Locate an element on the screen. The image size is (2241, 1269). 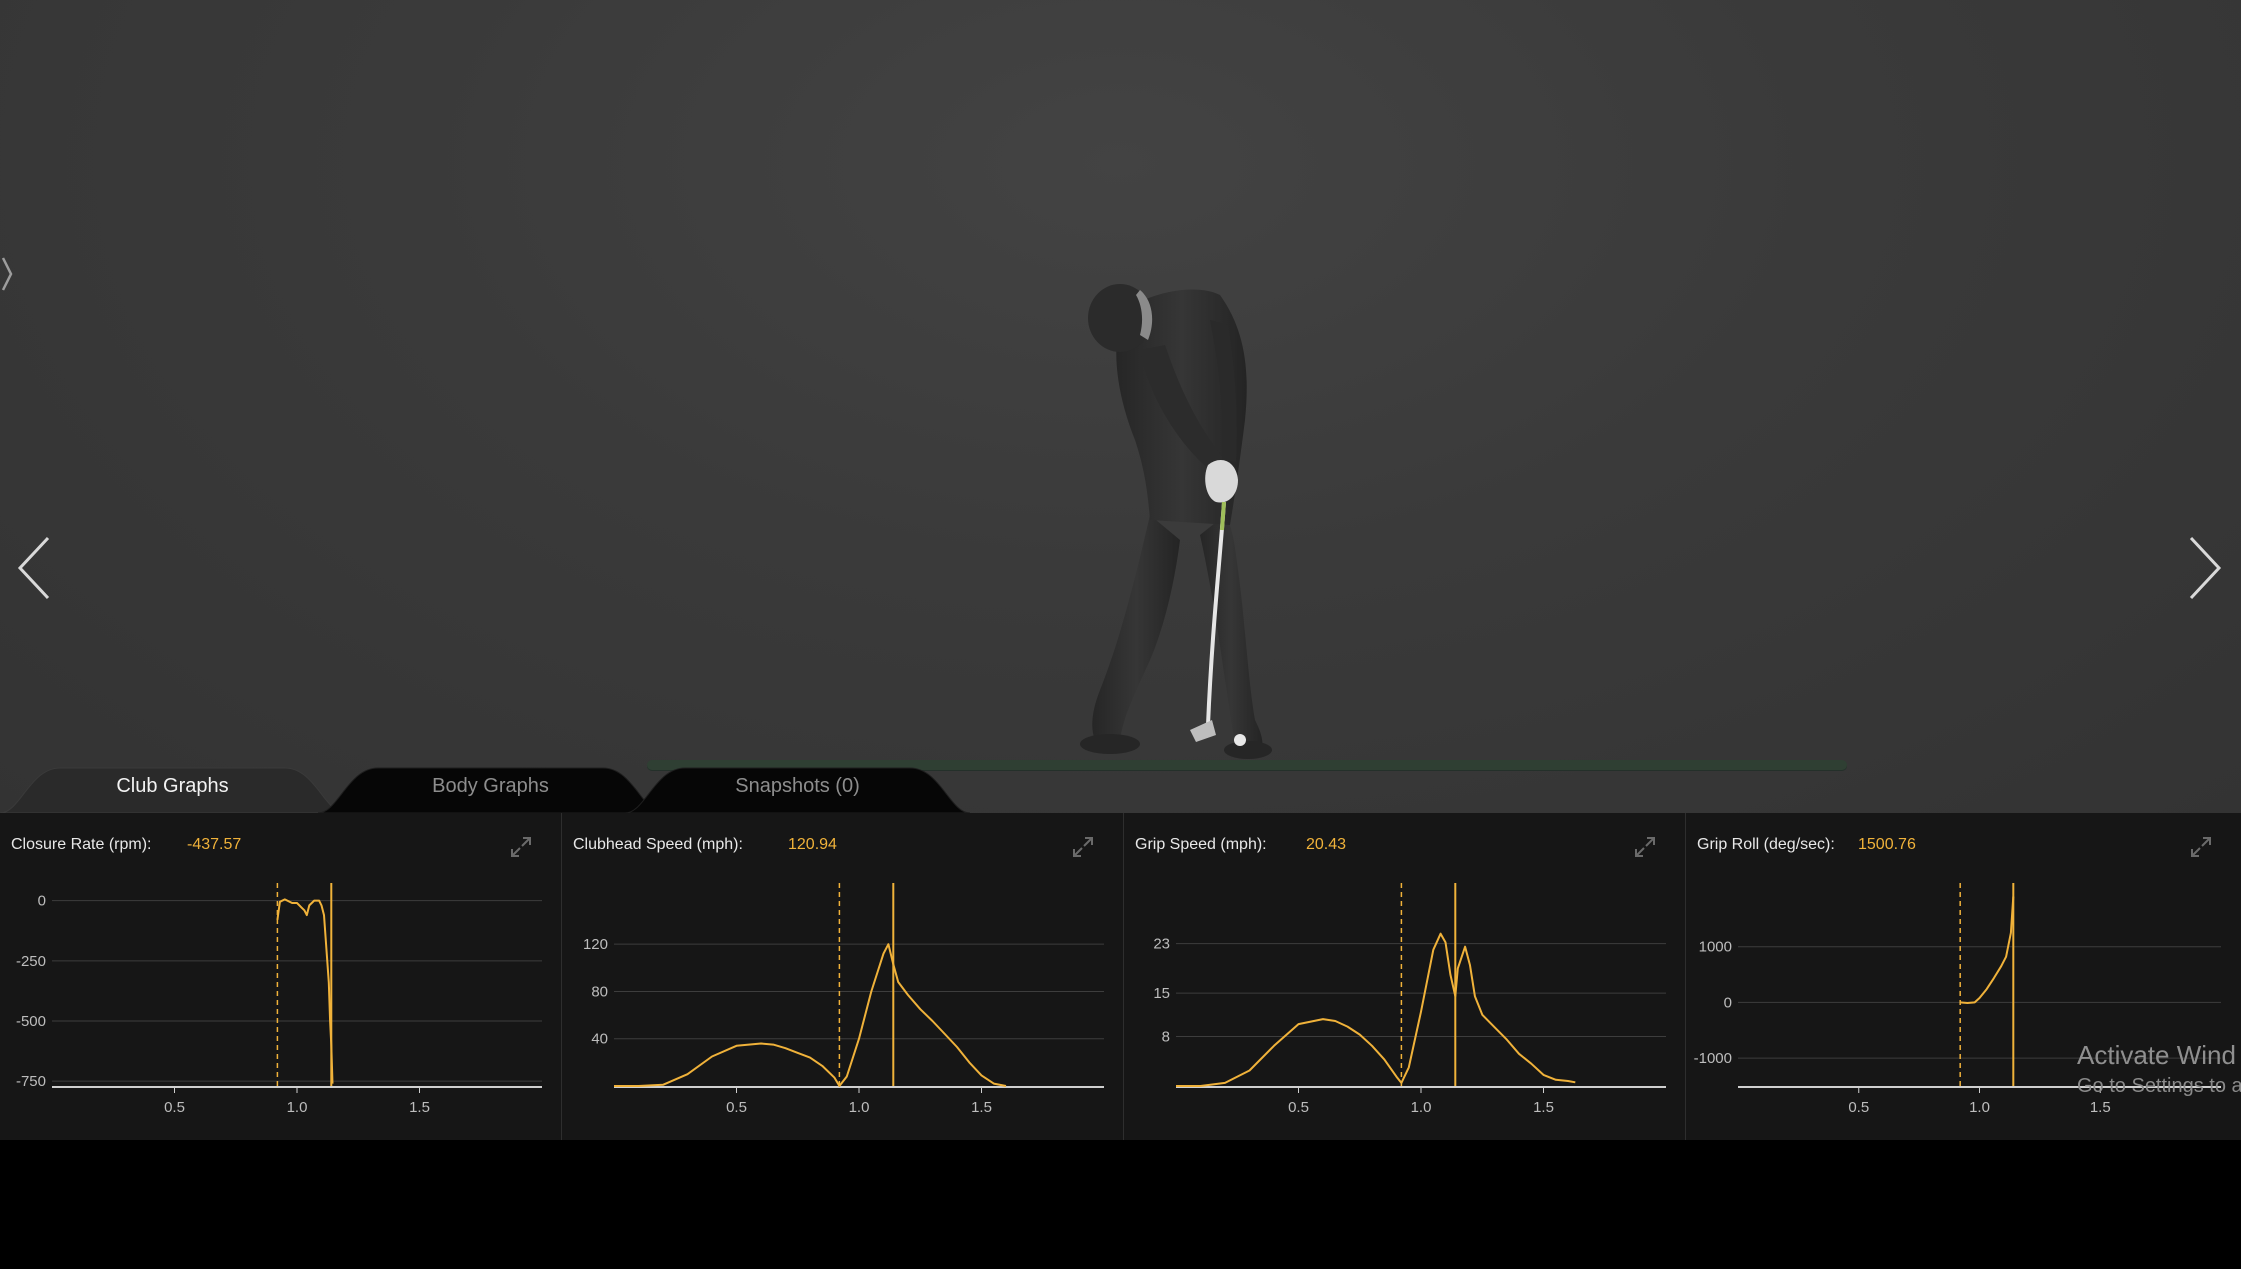
y-tick-label: 80 is located at coordinates (599, 991).